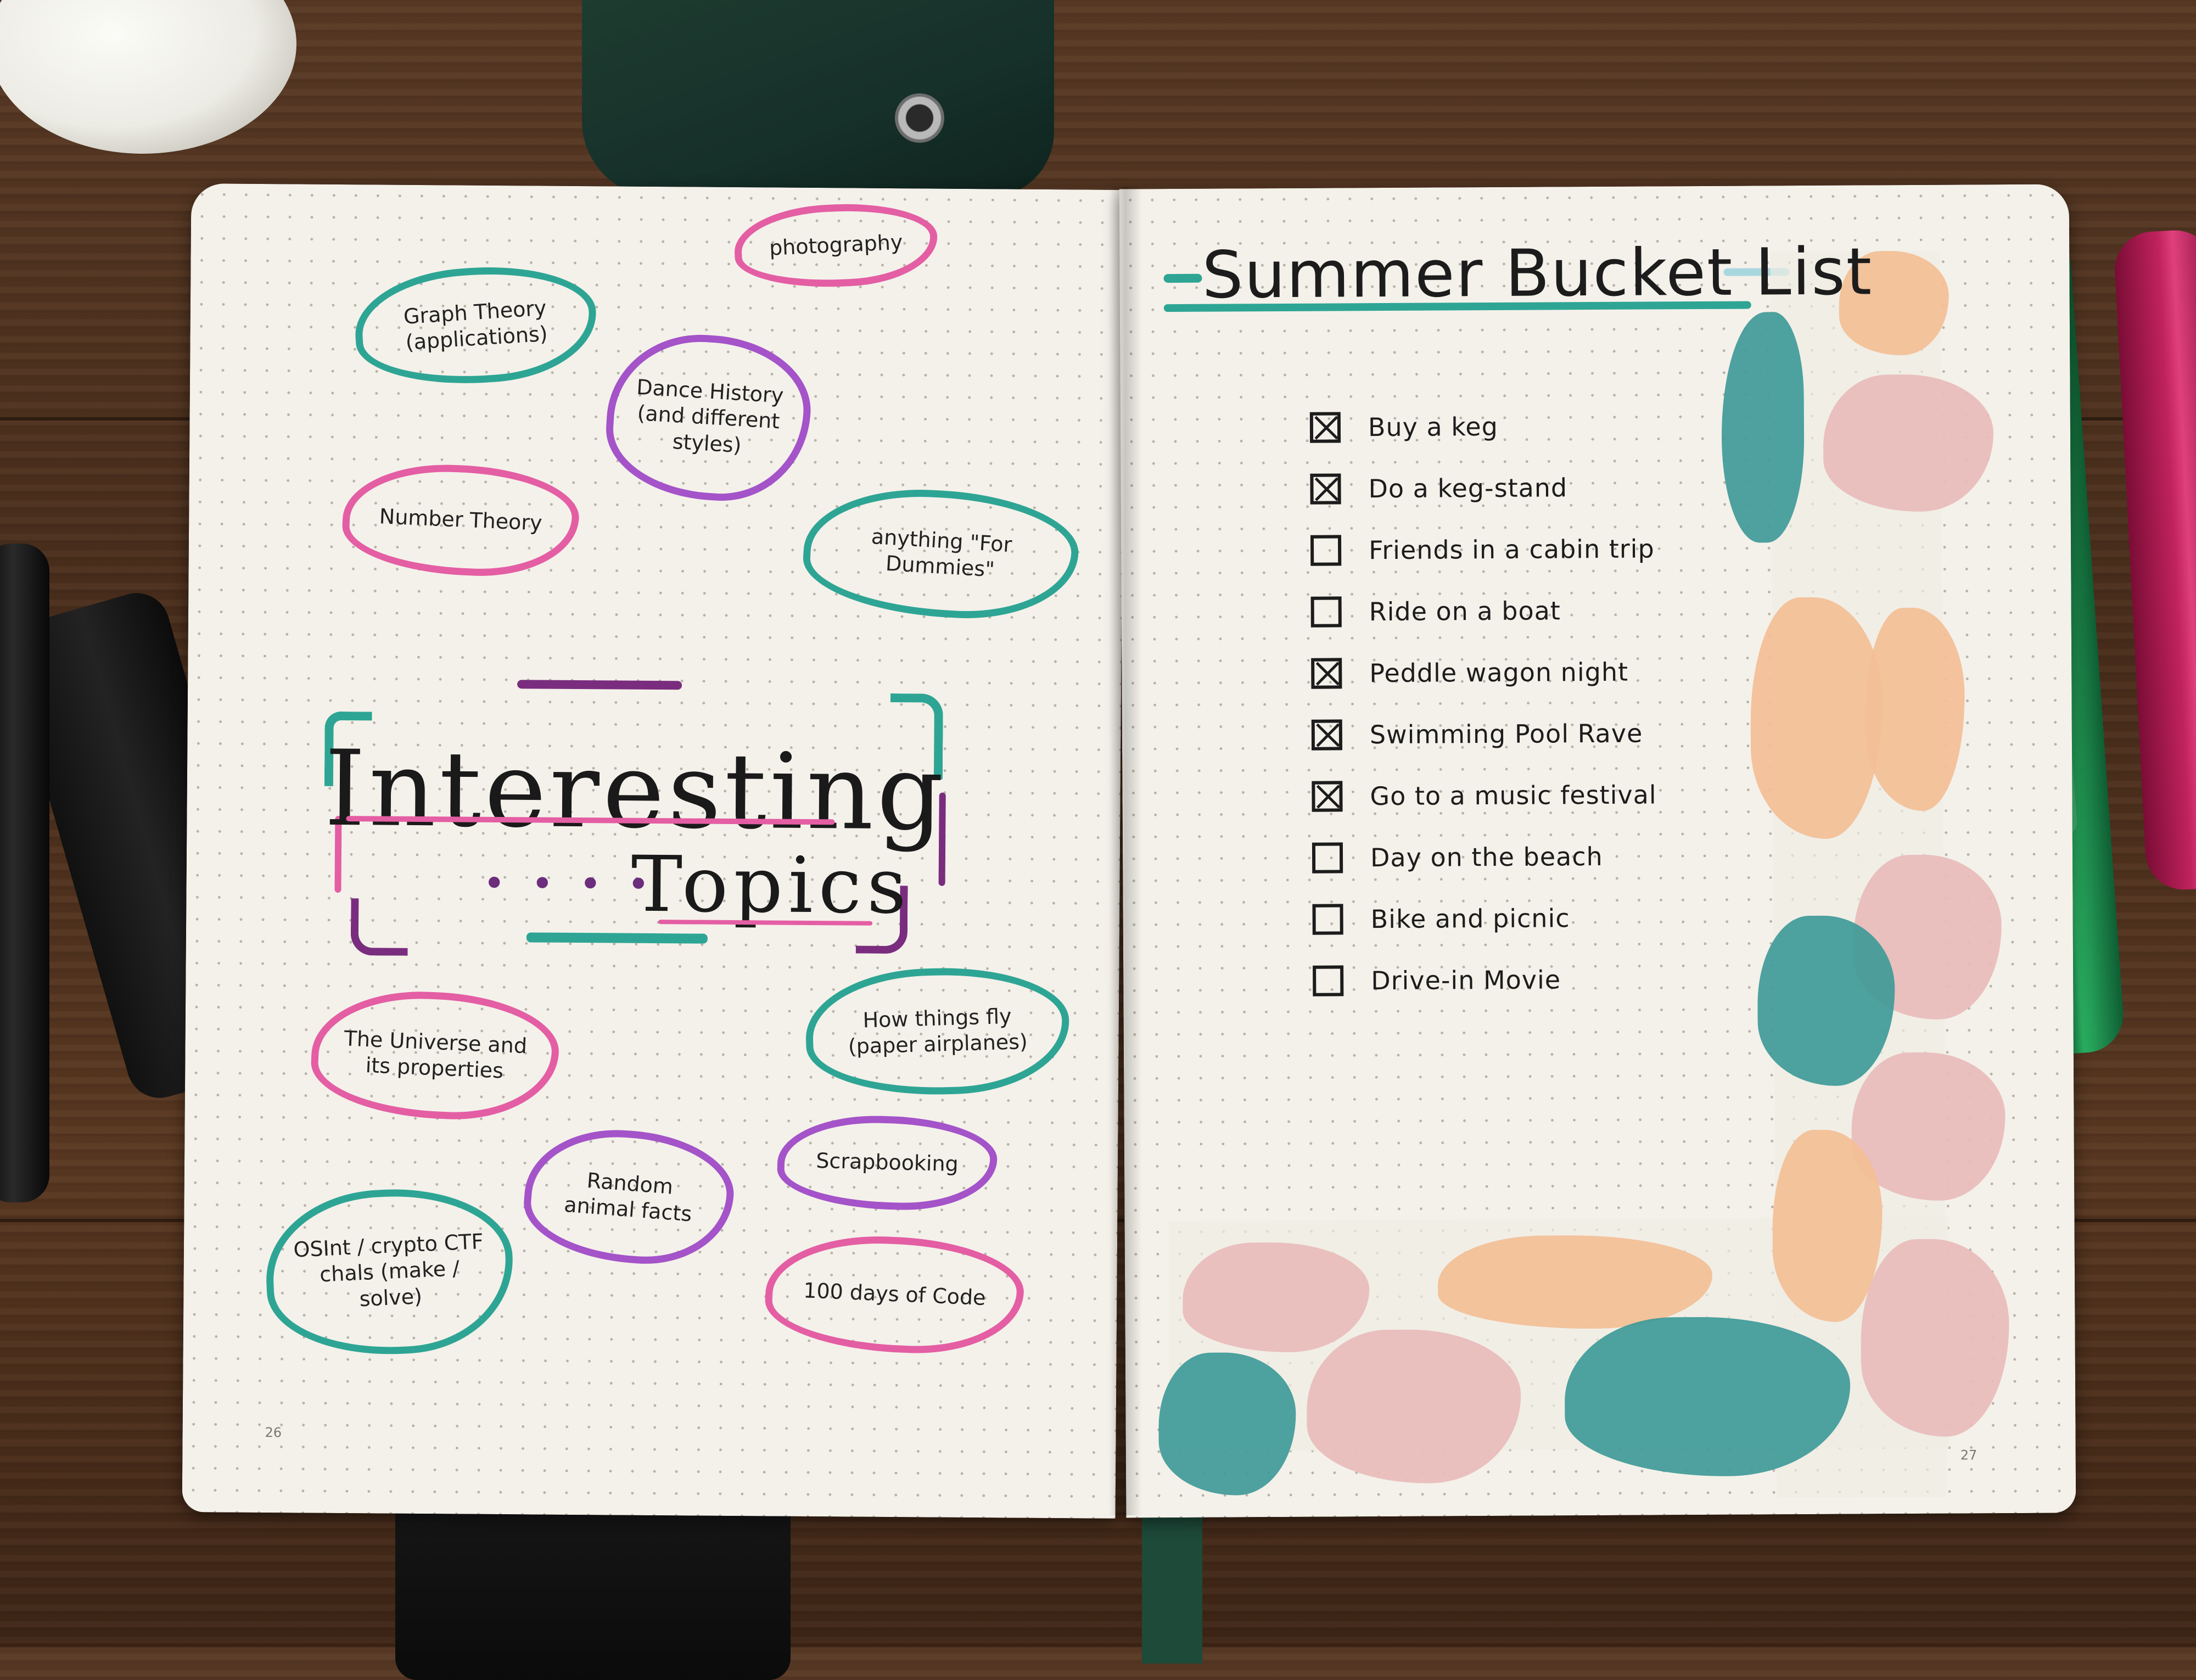 The height and width of the screenshot is (1680, 2196). I want to click on bucket-list-item: Buy a keg, so click(1482, 426).